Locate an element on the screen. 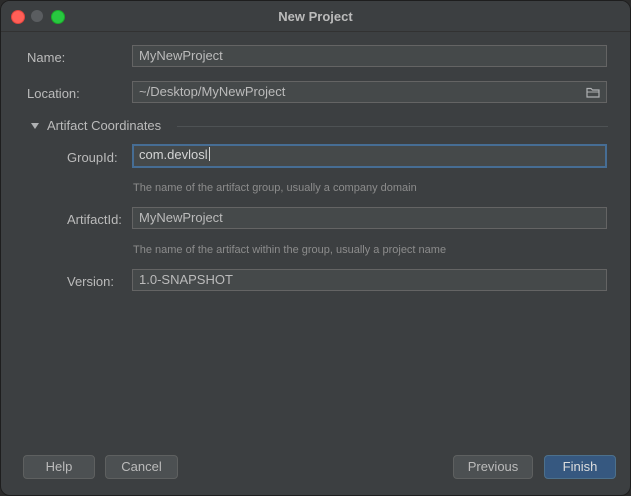 This screenshot has height=496, width=631. title-bar: New Project is located at coordinates (315, 16).